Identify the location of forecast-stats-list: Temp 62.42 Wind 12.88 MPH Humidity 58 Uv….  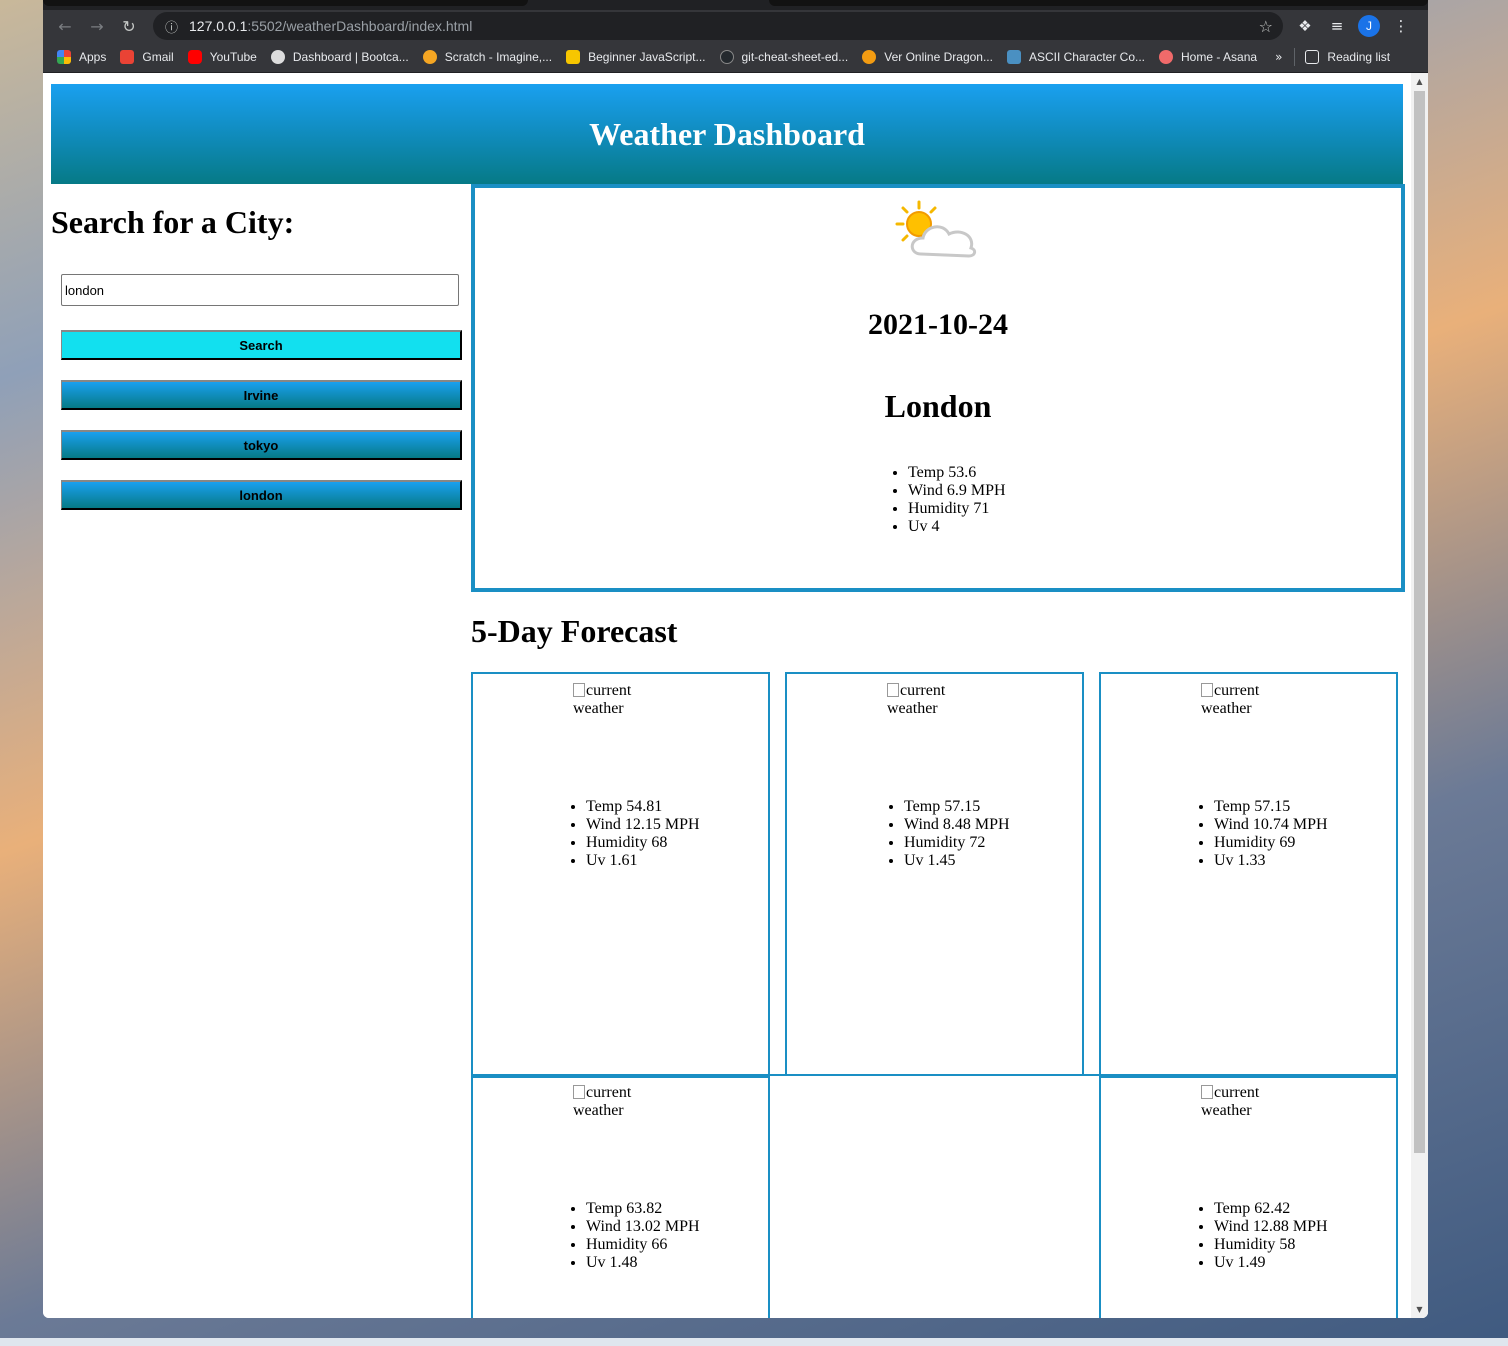
(1271, 1236).